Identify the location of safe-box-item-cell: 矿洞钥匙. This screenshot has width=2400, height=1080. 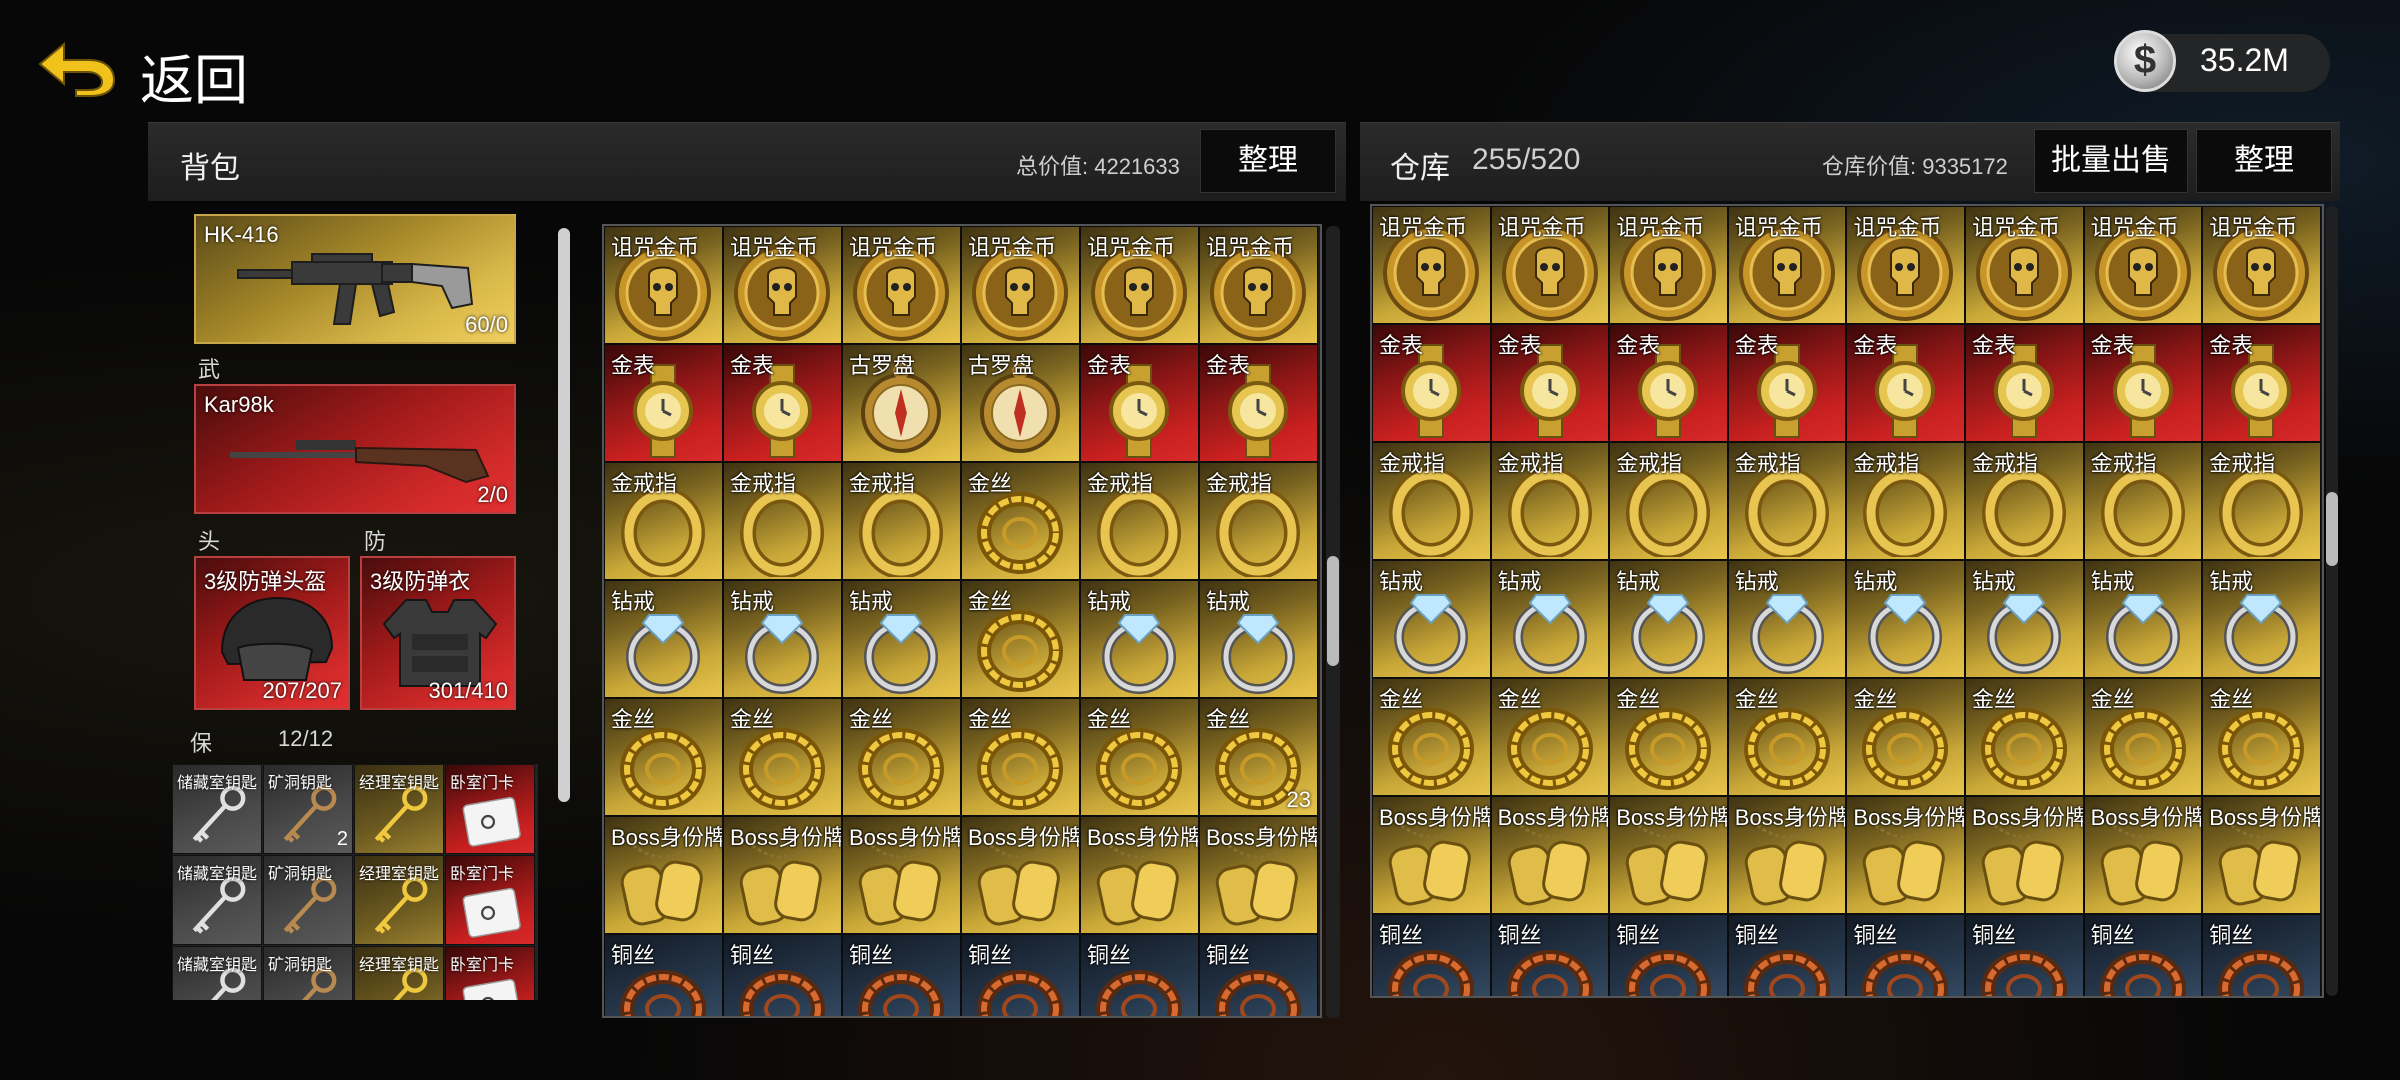
(308, 973).